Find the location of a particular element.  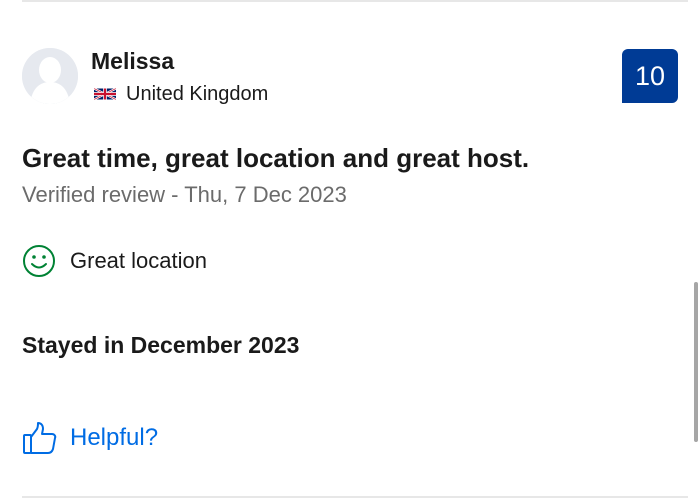

user-silhouette-icon is located at coordinates (50, 76).